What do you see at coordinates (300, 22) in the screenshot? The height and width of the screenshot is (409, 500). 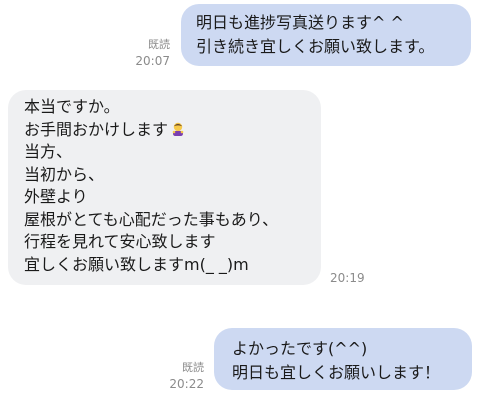 I see `message-line: 明日も進捗写真送ります^ ^` at bounding box center [300, 22].